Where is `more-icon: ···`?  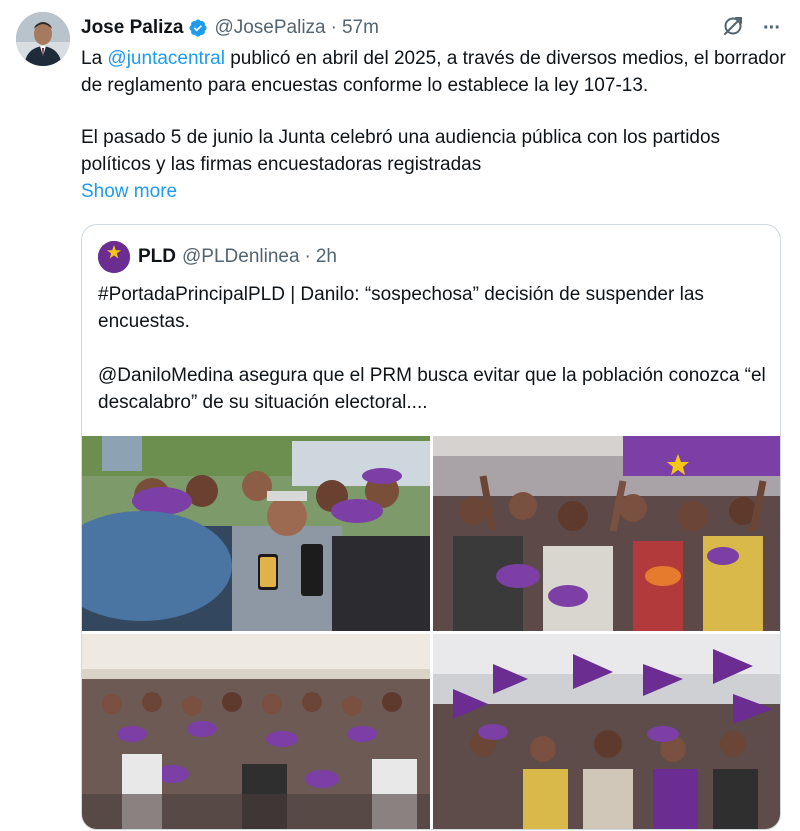 more-icon: ··· is located at coordinates (772, 28).